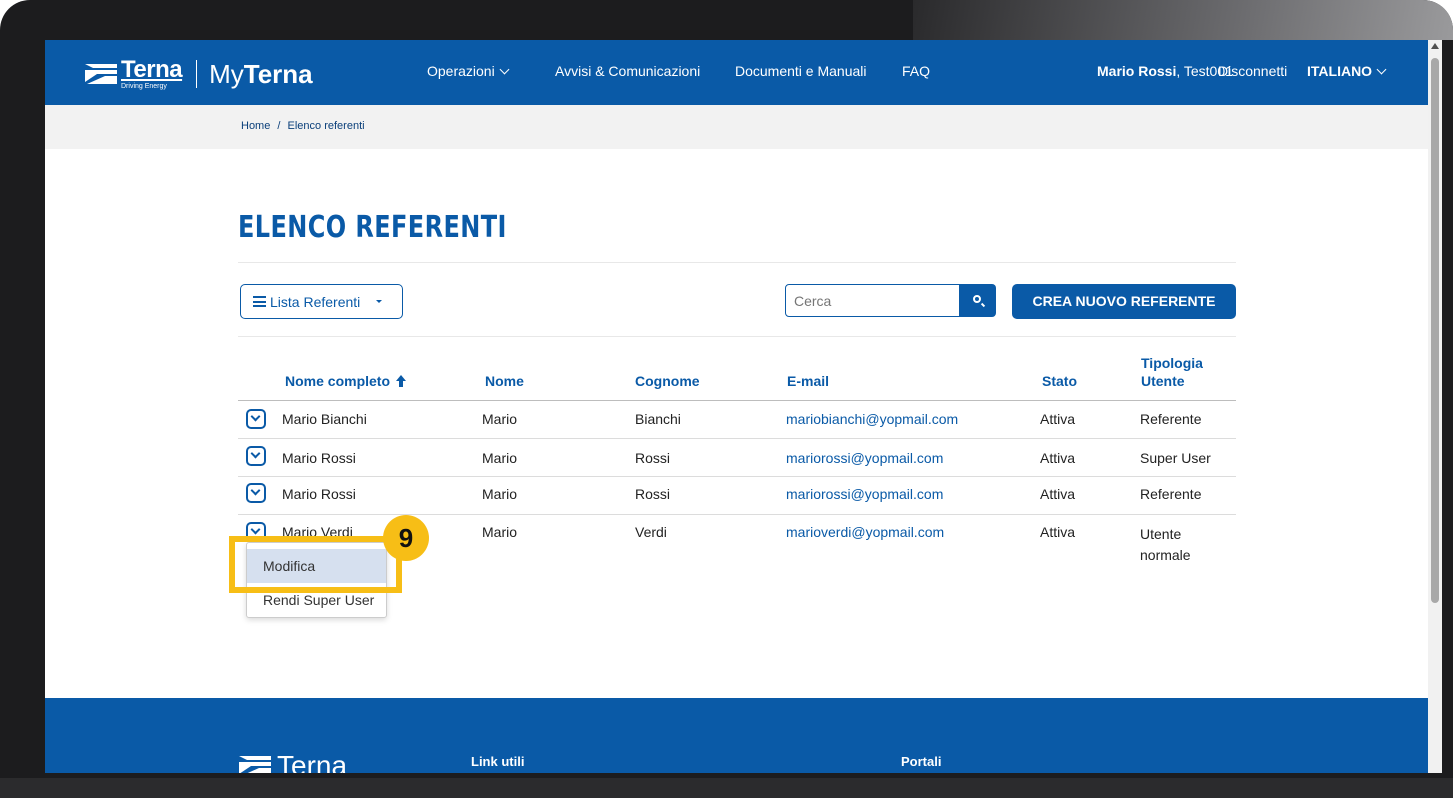 This screenshot has width=1453, height=798. I want to click on cell-full-name: Mario Bianchi, so click(324, 419).